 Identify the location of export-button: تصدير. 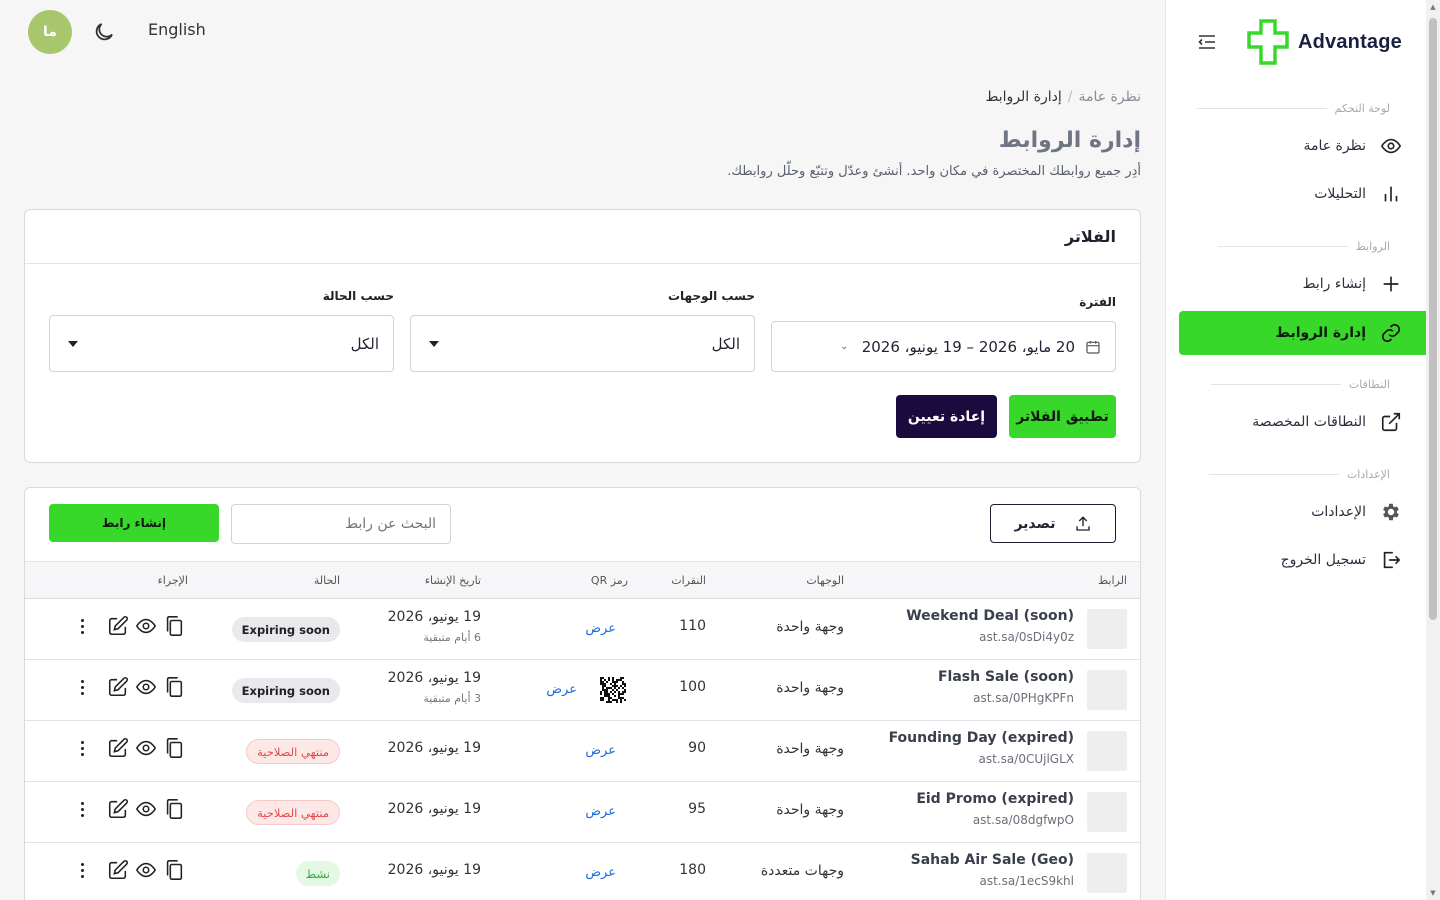
(1053, 523).